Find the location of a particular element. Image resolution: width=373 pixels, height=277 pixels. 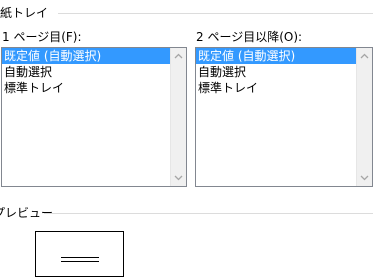

first-page-scroll-down-button is located at coordinates (178, 178).